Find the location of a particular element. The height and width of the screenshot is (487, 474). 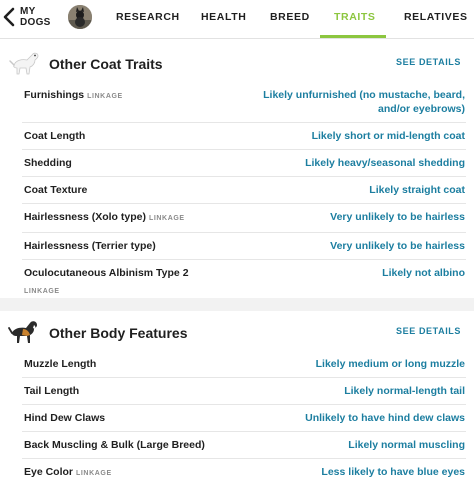

trait-row-coat-texture: Coat Texture Likely straight coat is located at coordinates (244, 190).